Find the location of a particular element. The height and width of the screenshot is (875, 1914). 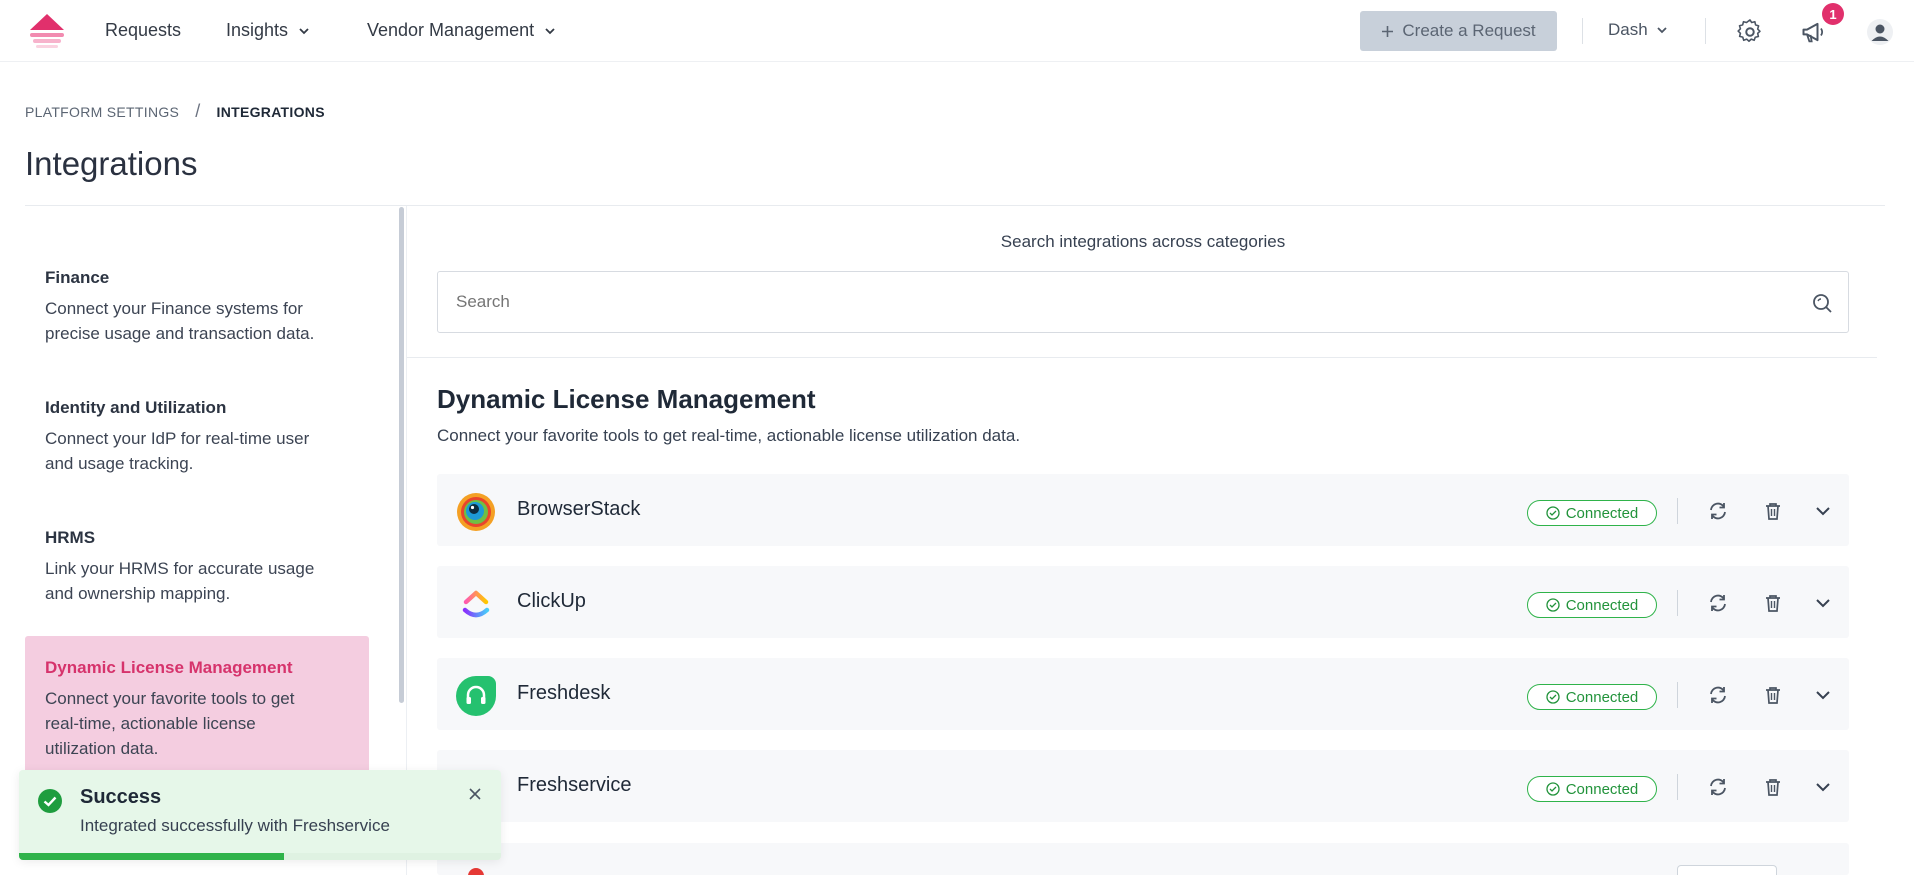

integration-name: BrowserStack is located at coordinates (579, 509).